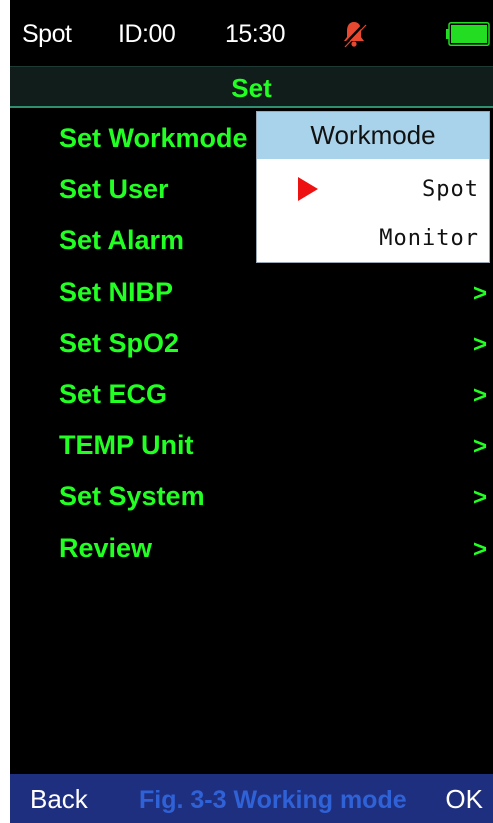 This screenshot has height=823, width=493. I want to click on option-label: Monitor, so click(429, 238).